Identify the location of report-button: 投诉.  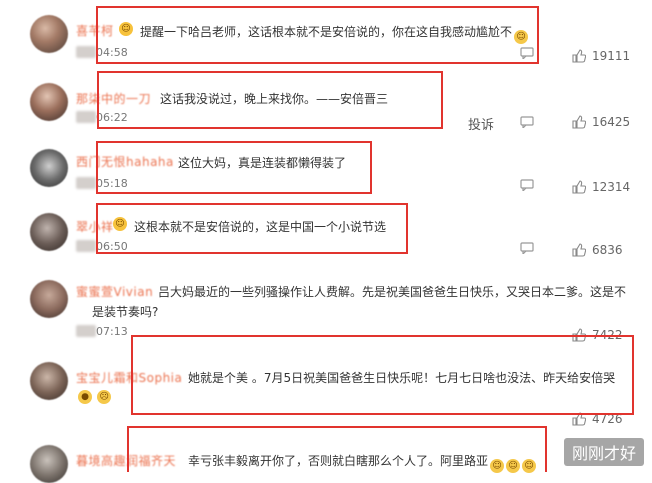
(481, 123).